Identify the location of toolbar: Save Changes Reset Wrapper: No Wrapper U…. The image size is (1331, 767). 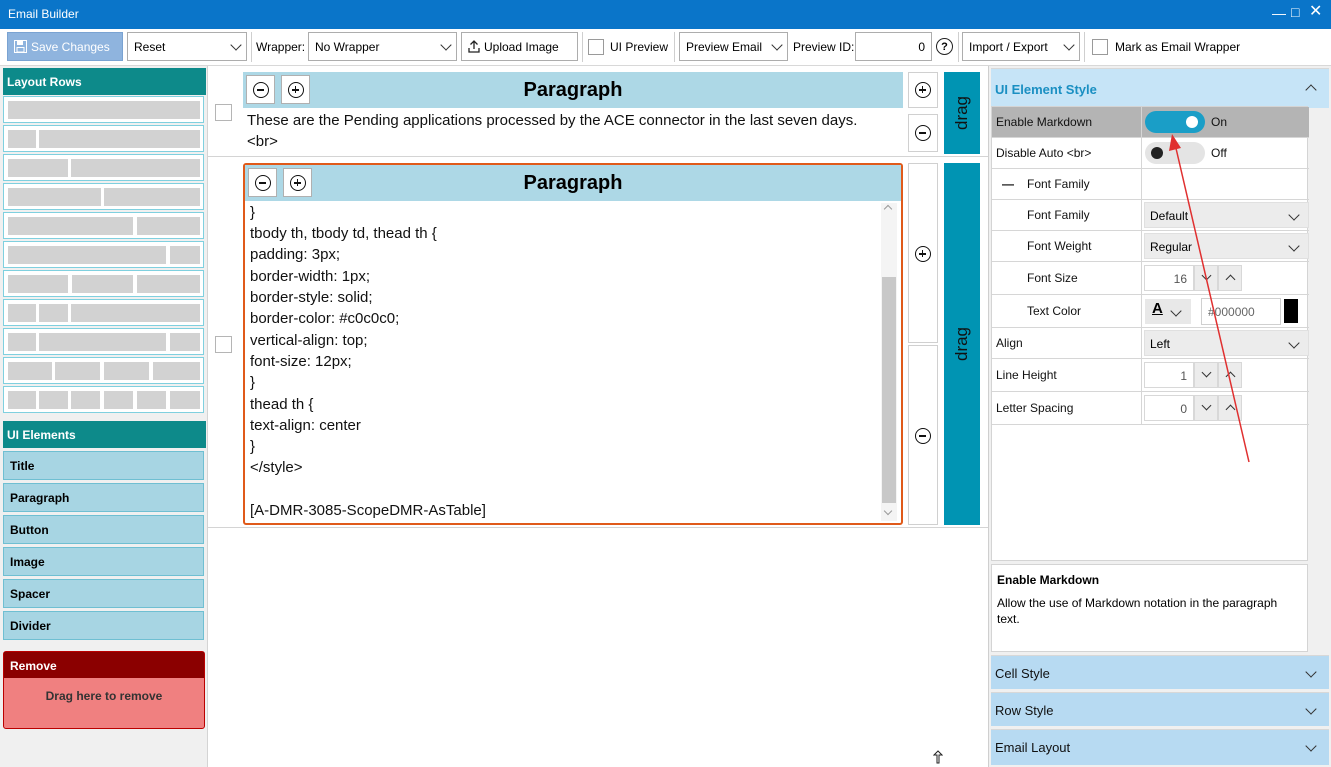
(665, 47).